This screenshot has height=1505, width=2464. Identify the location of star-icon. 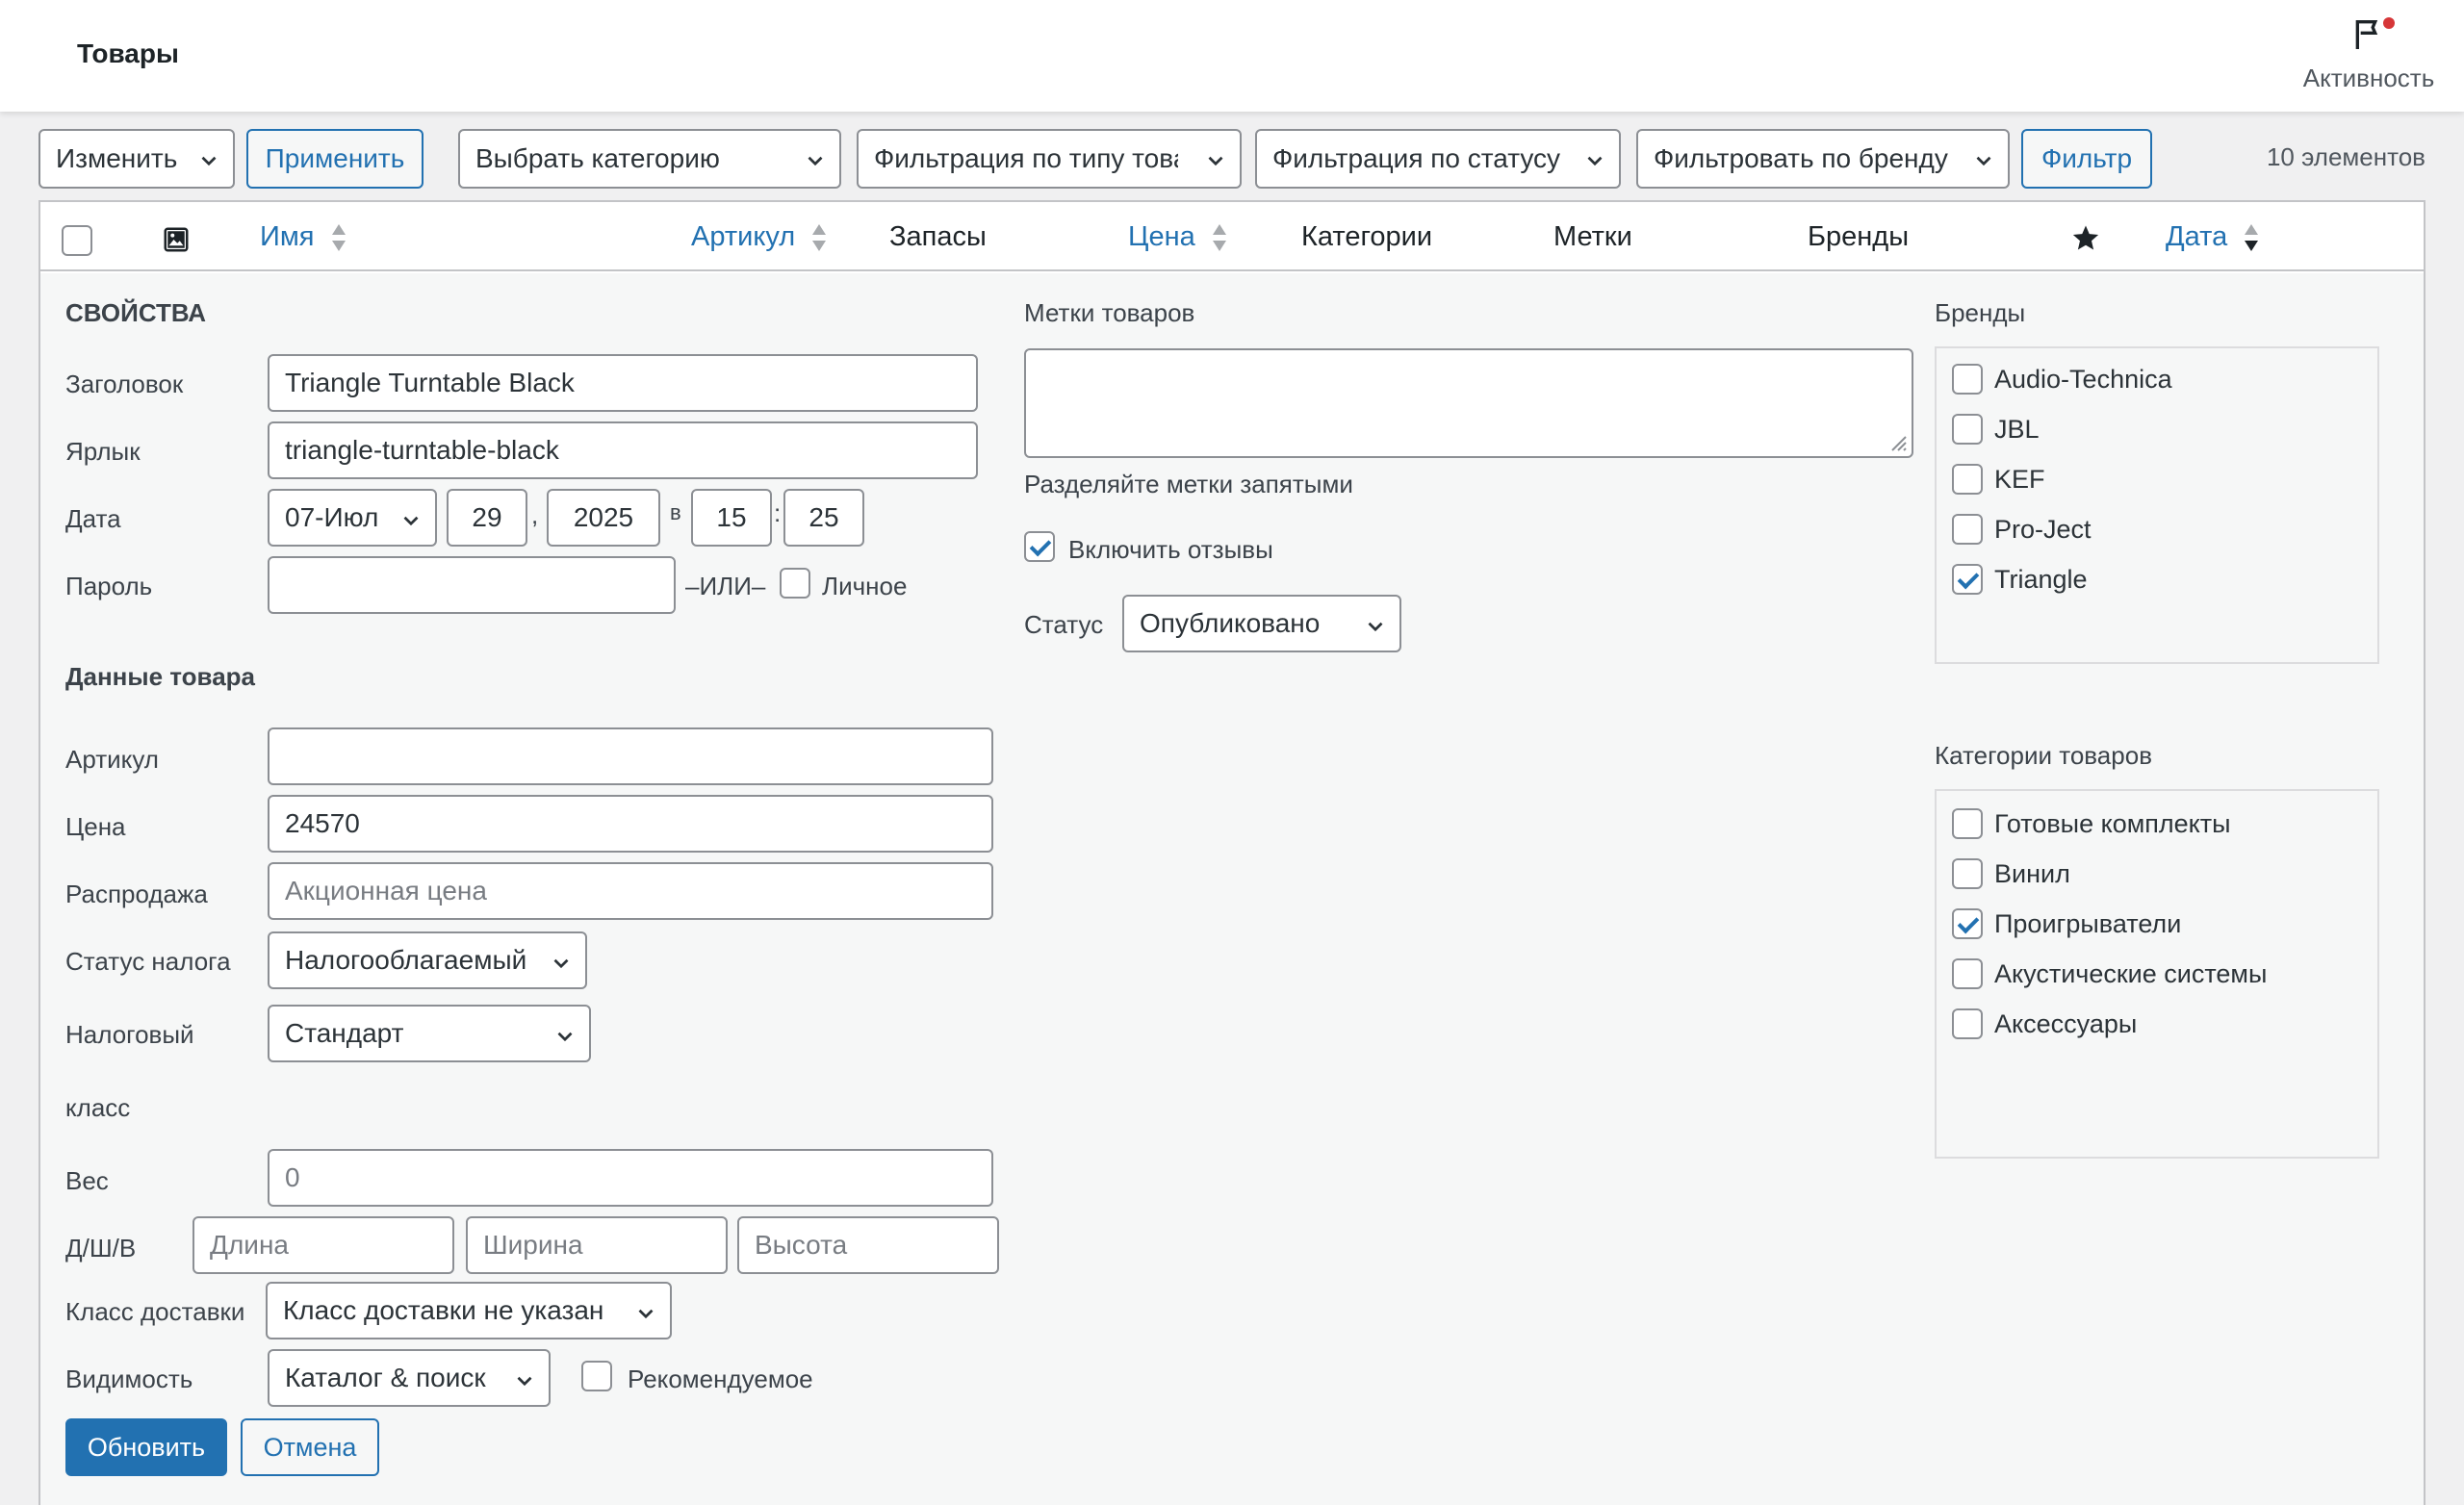
(2085, 237).